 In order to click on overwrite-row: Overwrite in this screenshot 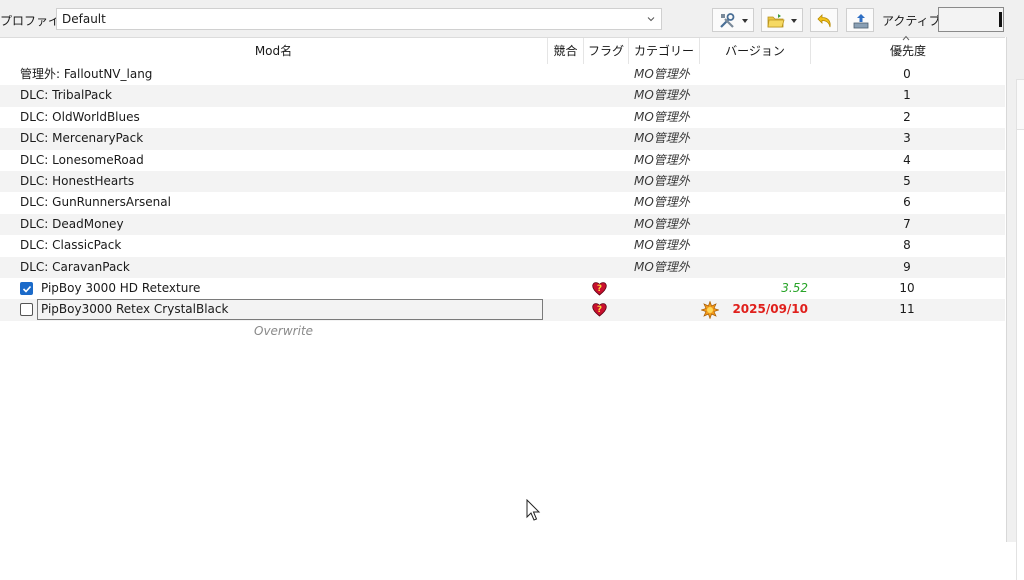, I will do `click(502, 331)`.